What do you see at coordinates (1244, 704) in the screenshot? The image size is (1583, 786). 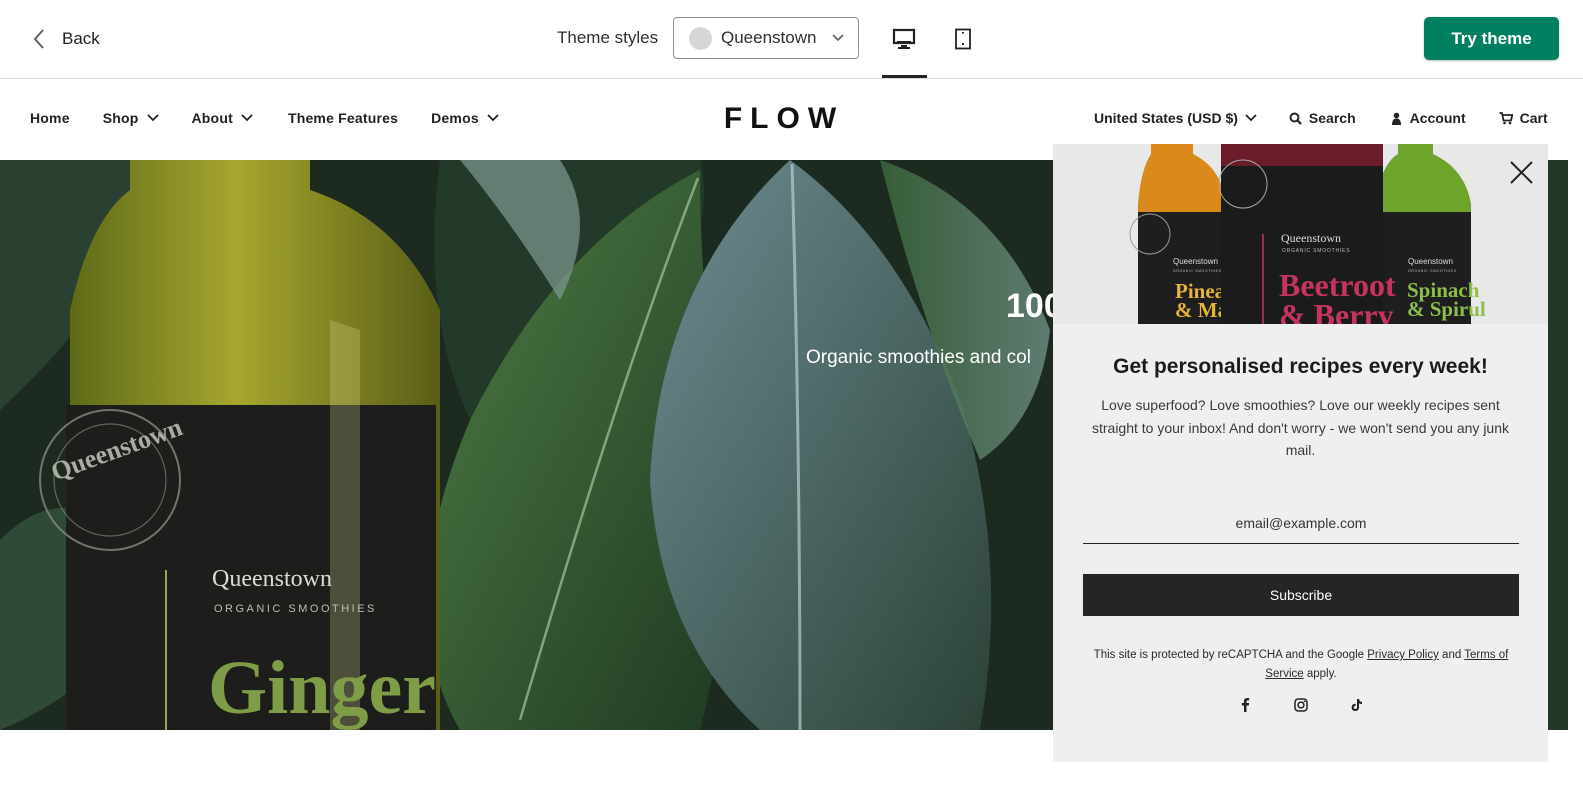 I see `facebook-icon` at bounding box center [1244, 704].